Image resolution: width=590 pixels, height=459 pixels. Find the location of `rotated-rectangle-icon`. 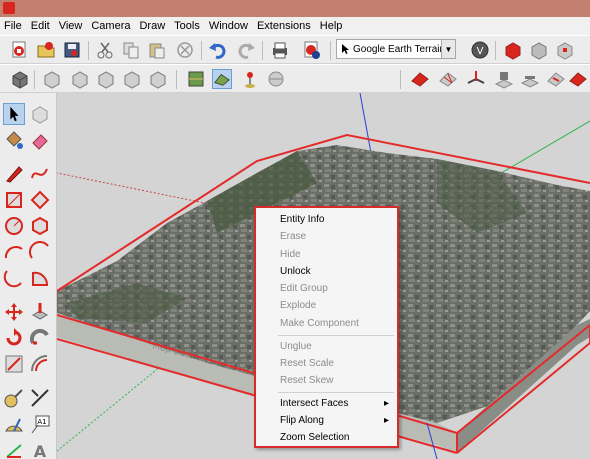

rotated-rectangle-icon is located at coordinates (40, 200).